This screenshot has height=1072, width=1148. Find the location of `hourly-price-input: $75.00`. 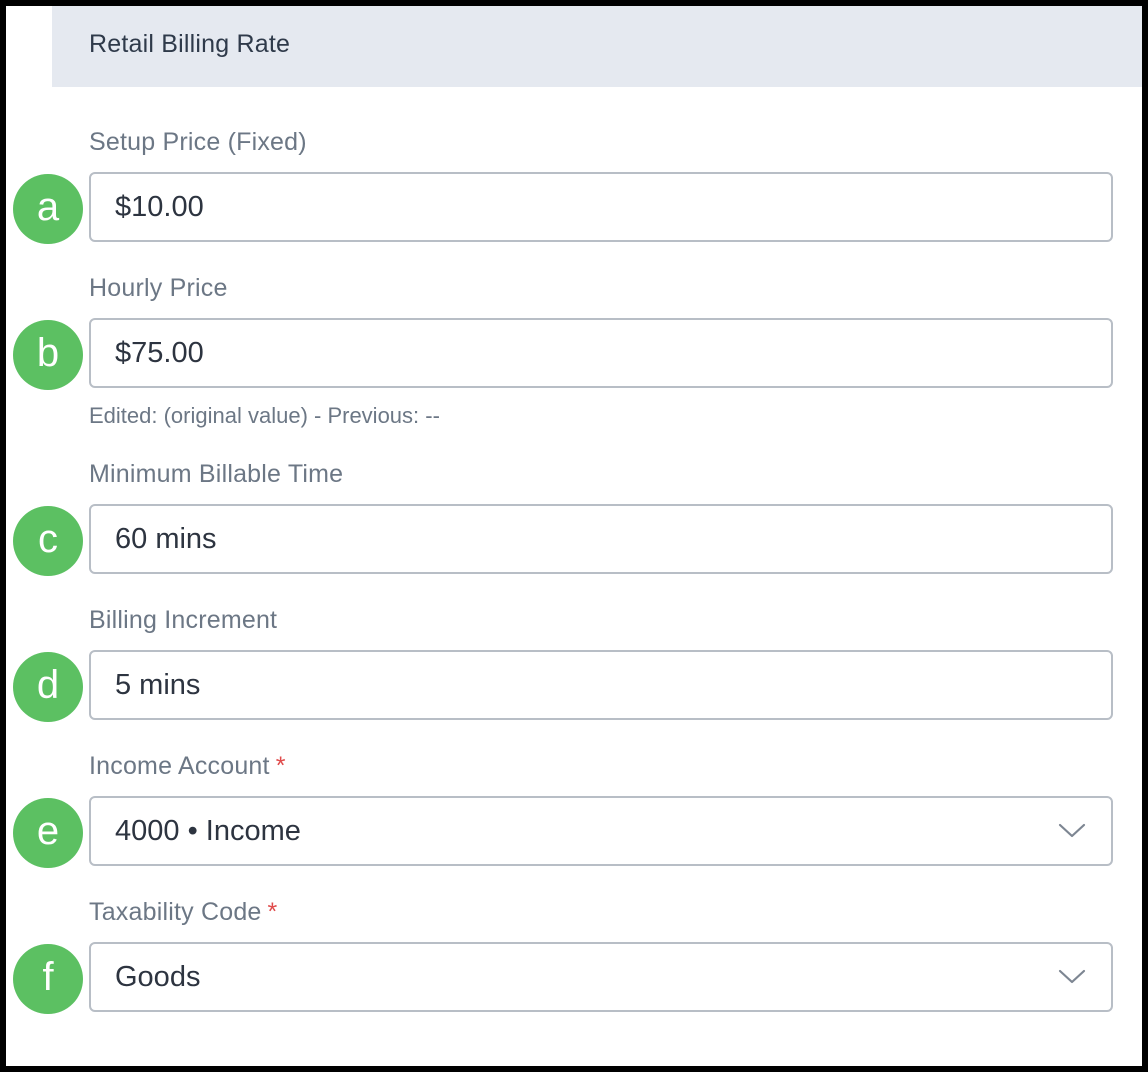

hourly-price-input: $75.00 is located at coordinates (601, 353).